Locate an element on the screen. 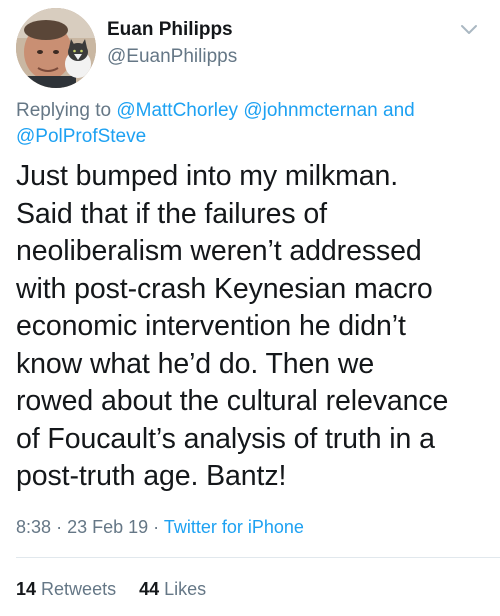 This screenshot has width=500, height=616. divider is located at coordinates (258, 557).